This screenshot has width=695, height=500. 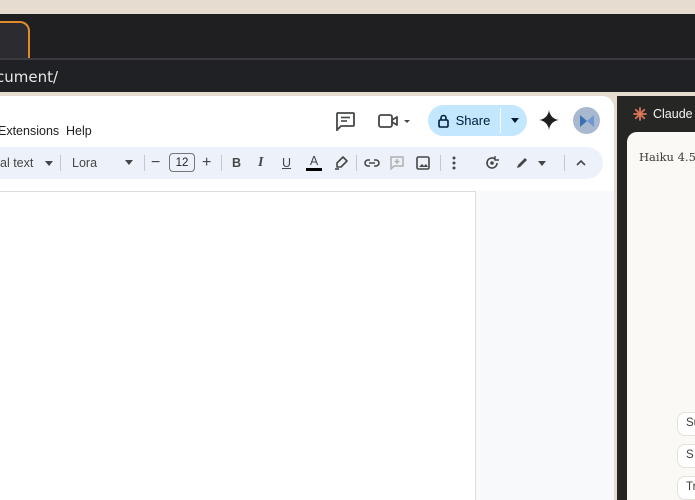 I want to click on font-size-decrease-button: −, so click(x=155, y=163).